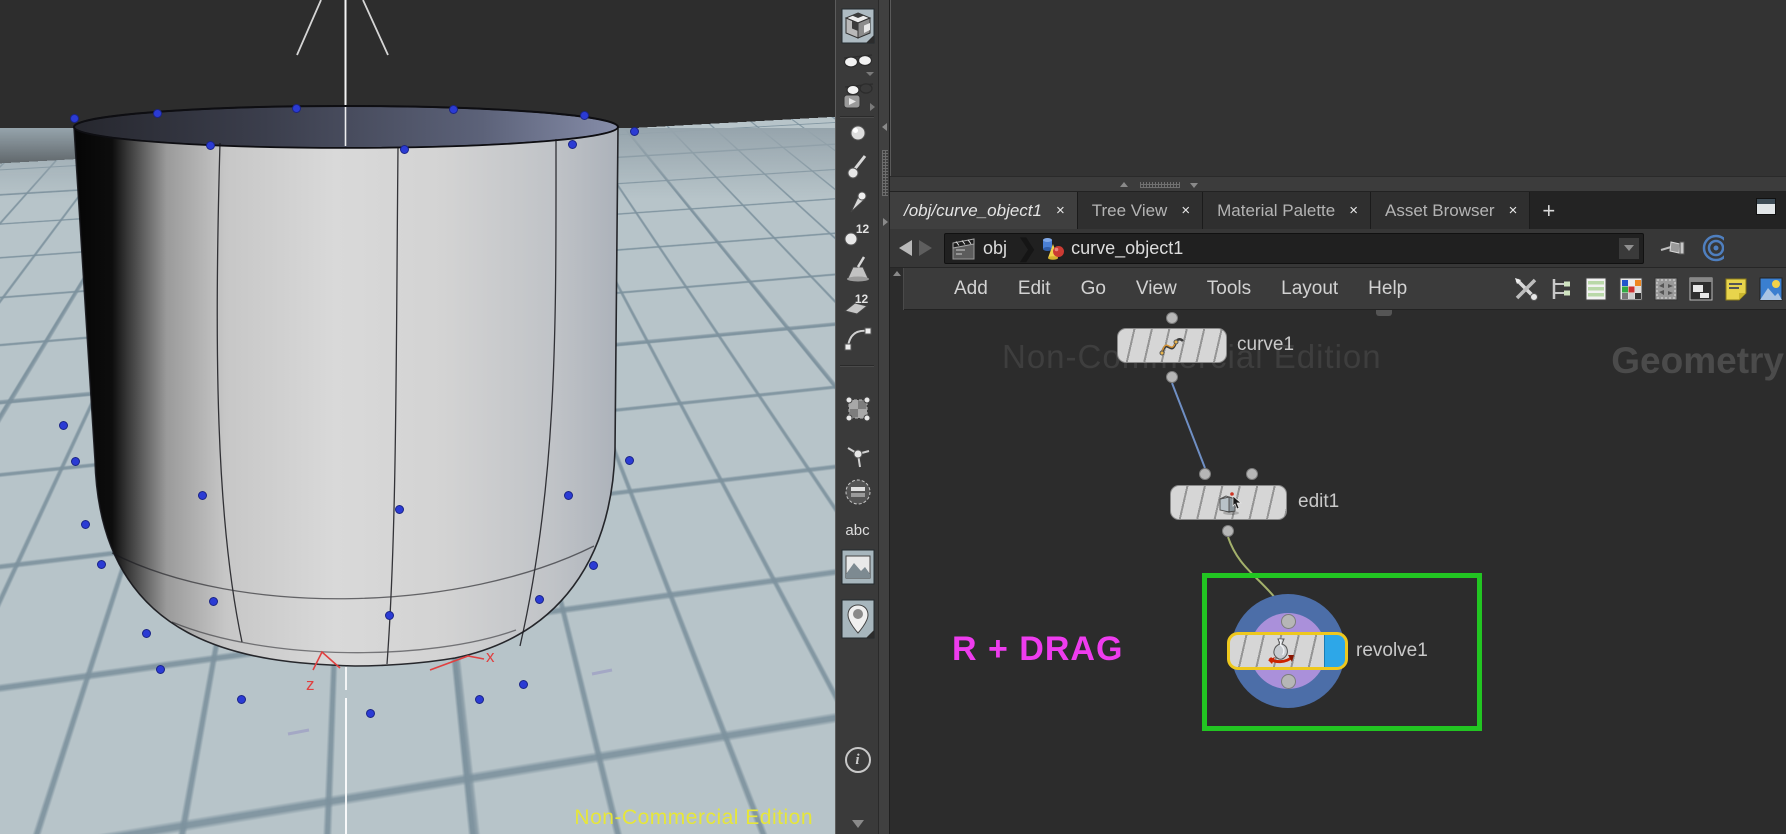 This screenshot has width=1786, height=834. I want to click on image-plane-button, so click(857, 567).